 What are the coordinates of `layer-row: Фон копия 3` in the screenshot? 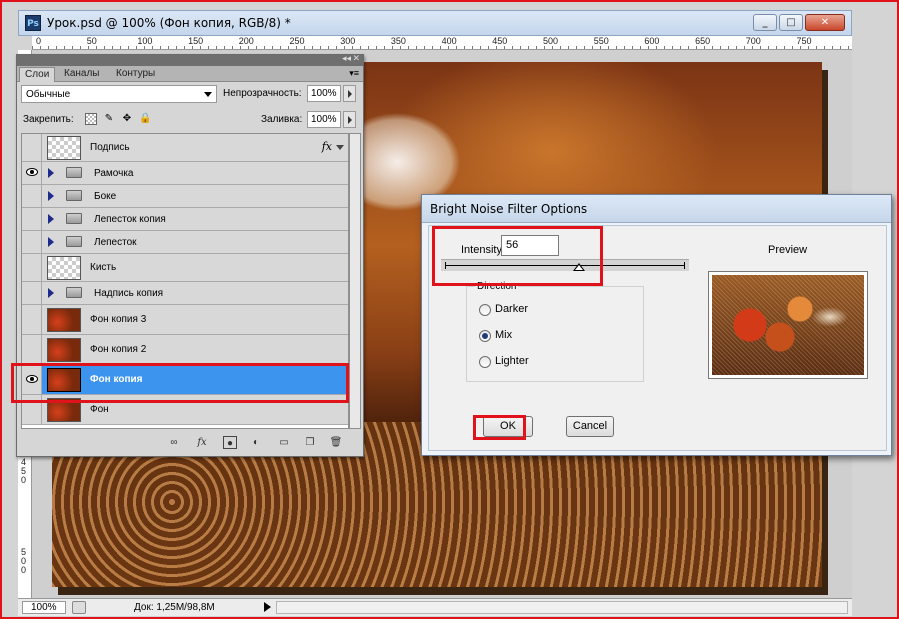 It's located at (185, 320).